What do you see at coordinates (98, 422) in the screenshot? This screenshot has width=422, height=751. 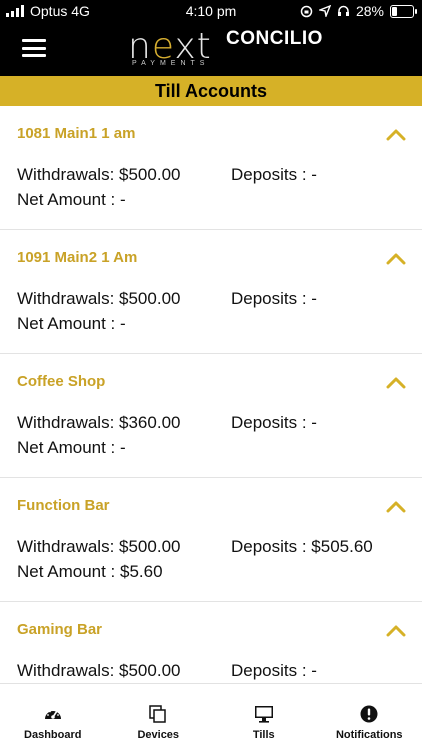 I see `withdrawals-value: Withdrawals: $360.00` at bounding box center [98, 422].